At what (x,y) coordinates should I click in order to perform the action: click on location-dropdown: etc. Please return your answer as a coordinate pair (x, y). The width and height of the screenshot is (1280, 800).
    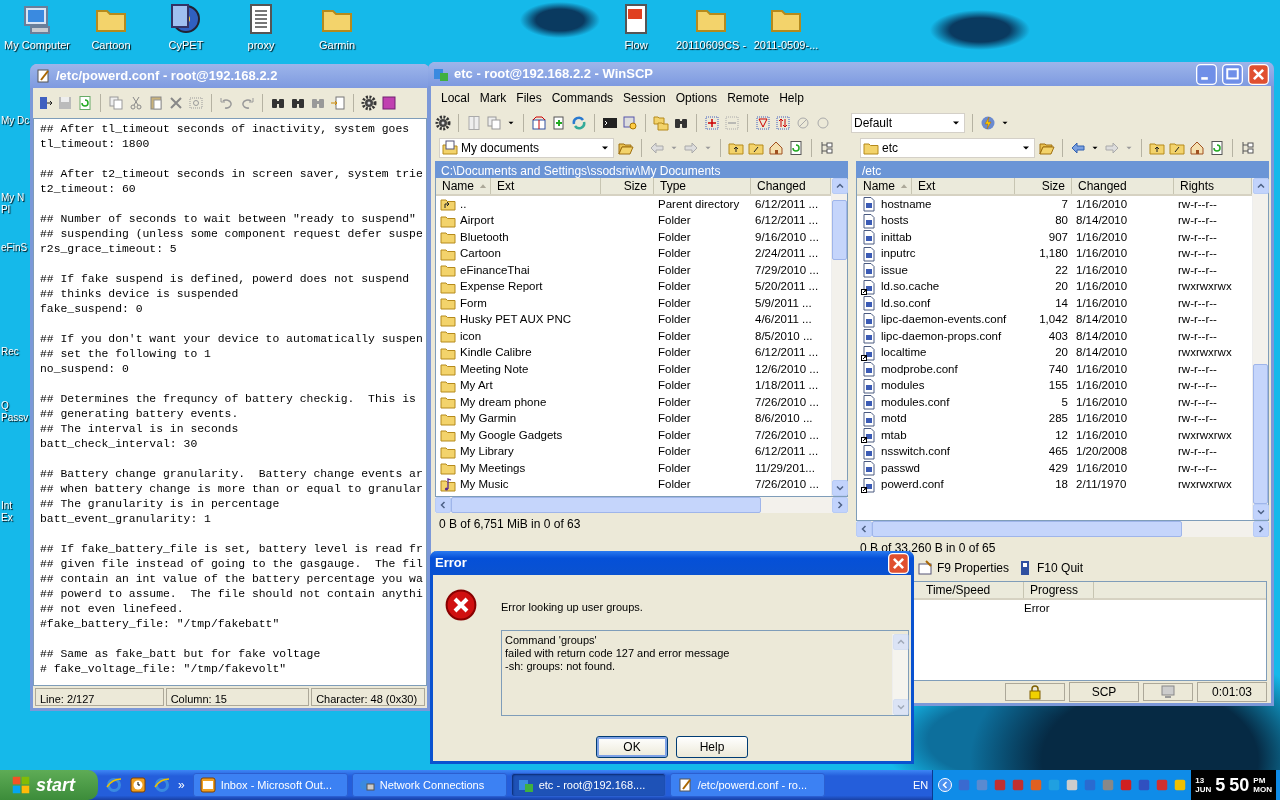
    Looking at the image, I should click on (947, 148).